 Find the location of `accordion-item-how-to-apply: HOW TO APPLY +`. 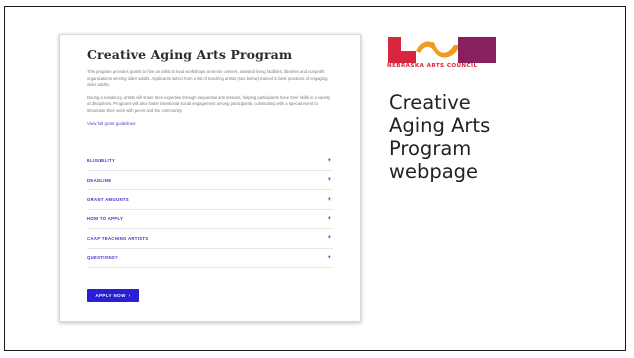

accordion-item-how-to-apply: HOW TO APPLY + is located at coordinates (210, 220).